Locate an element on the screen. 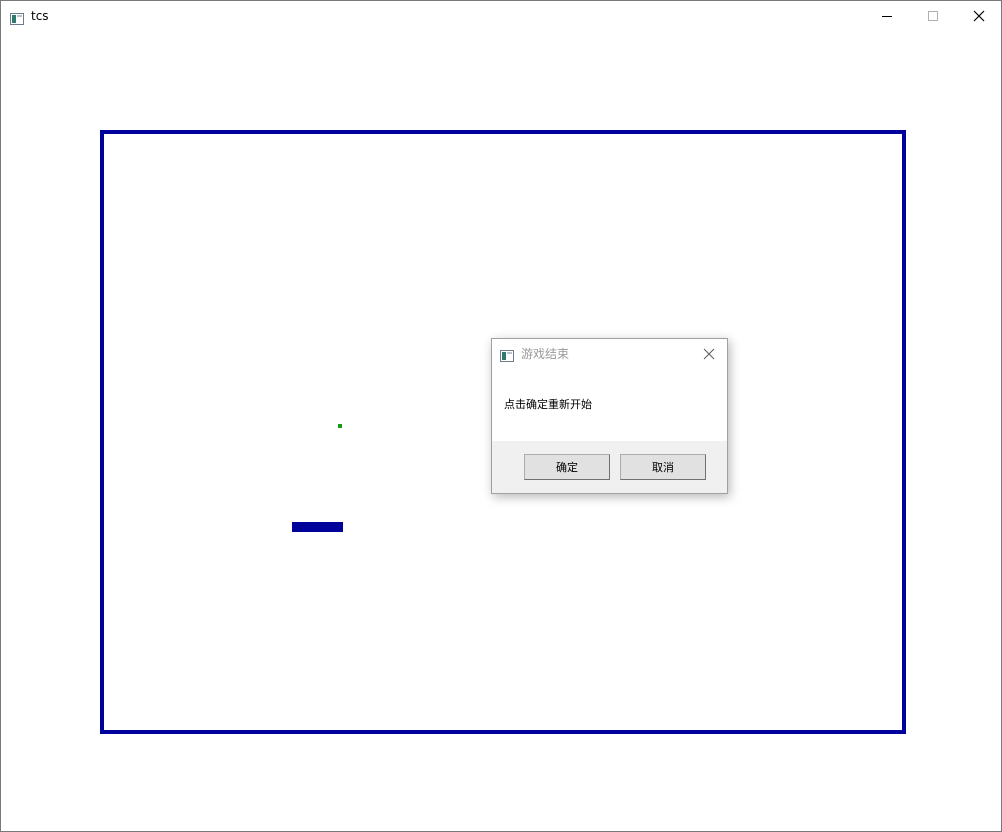 Image resolution: width=1002 pixels, height=832 pixels. dialog-button-bar: 确定 取消 is located at coordinates (609, 467).